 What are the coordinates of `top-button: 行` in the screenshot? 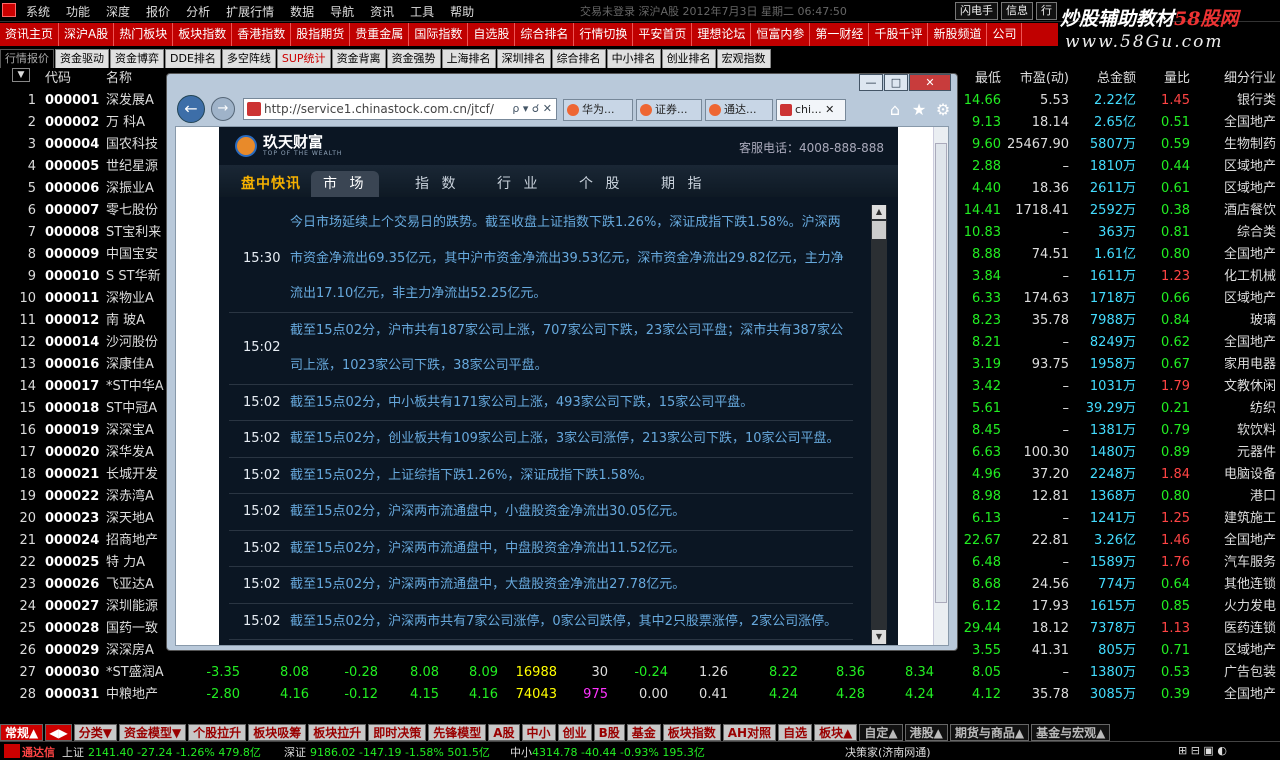 It's located at (1046, 11).